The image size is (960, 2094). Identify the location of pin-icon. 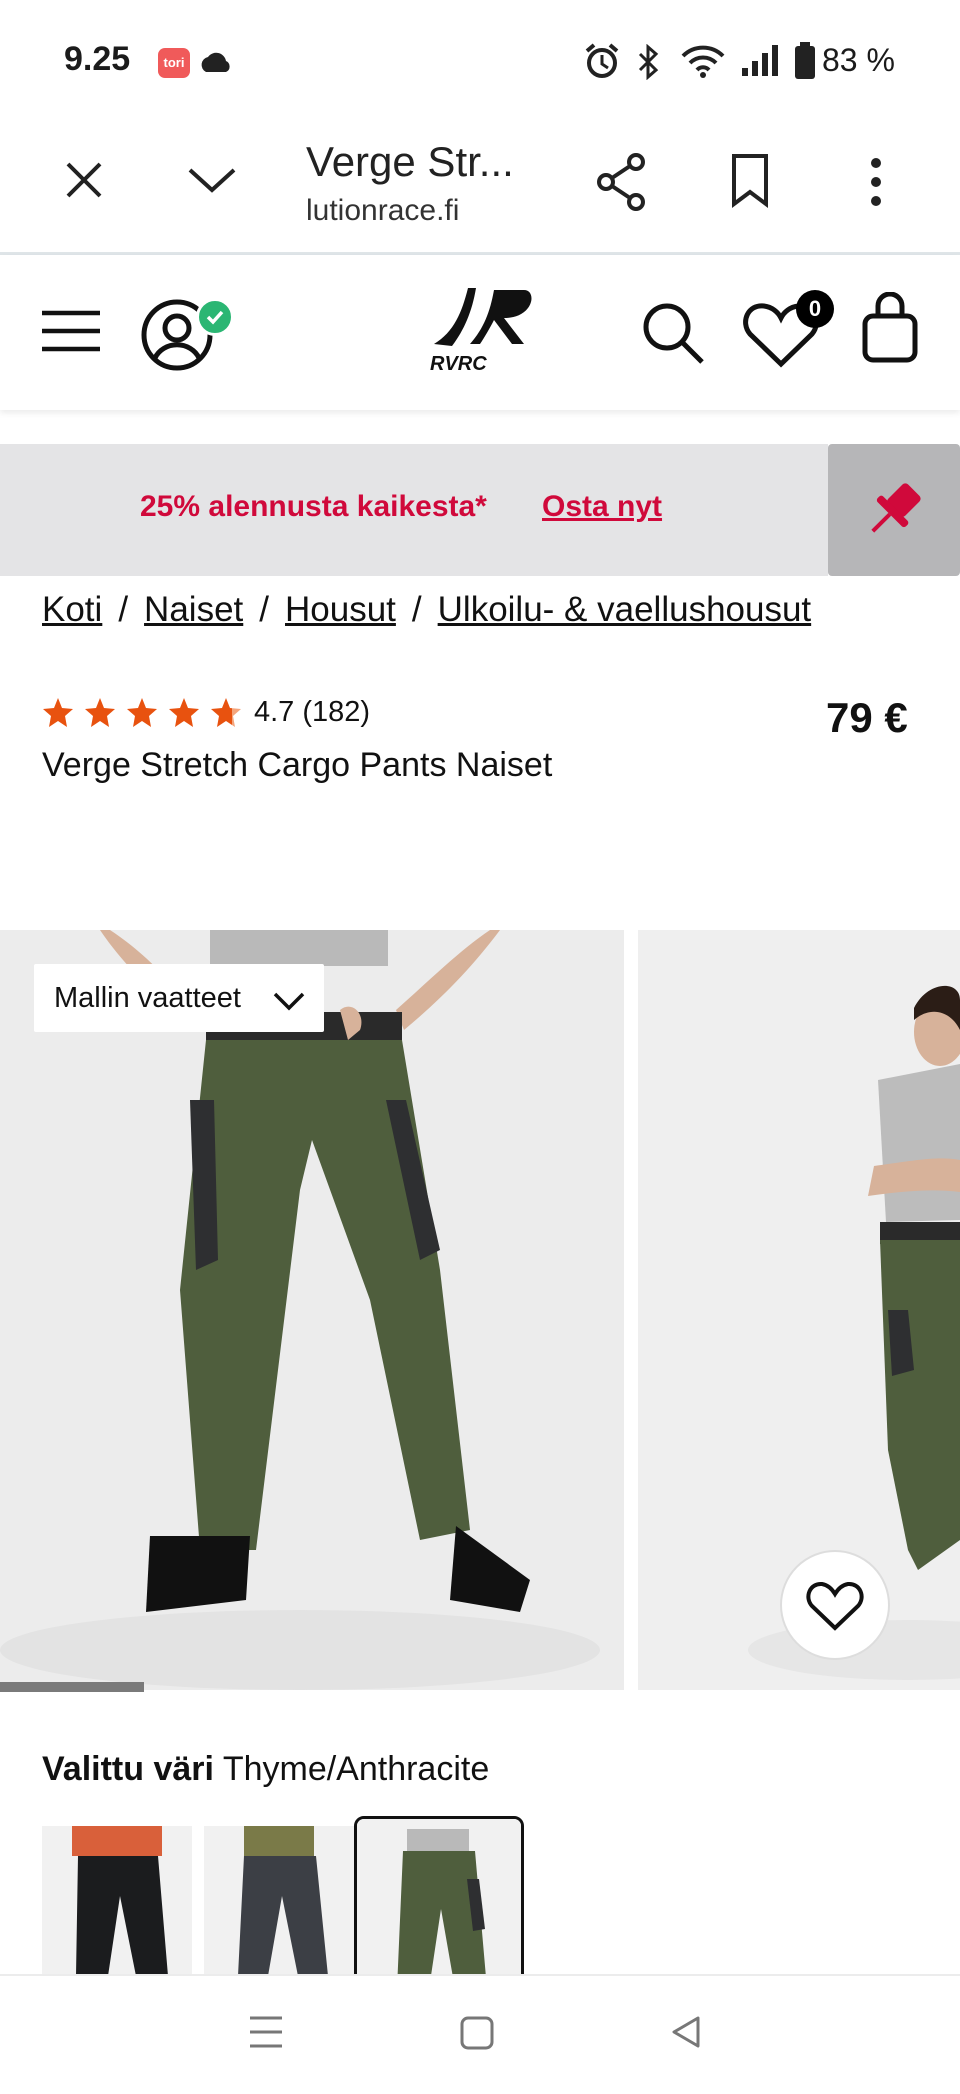
(896, 508).